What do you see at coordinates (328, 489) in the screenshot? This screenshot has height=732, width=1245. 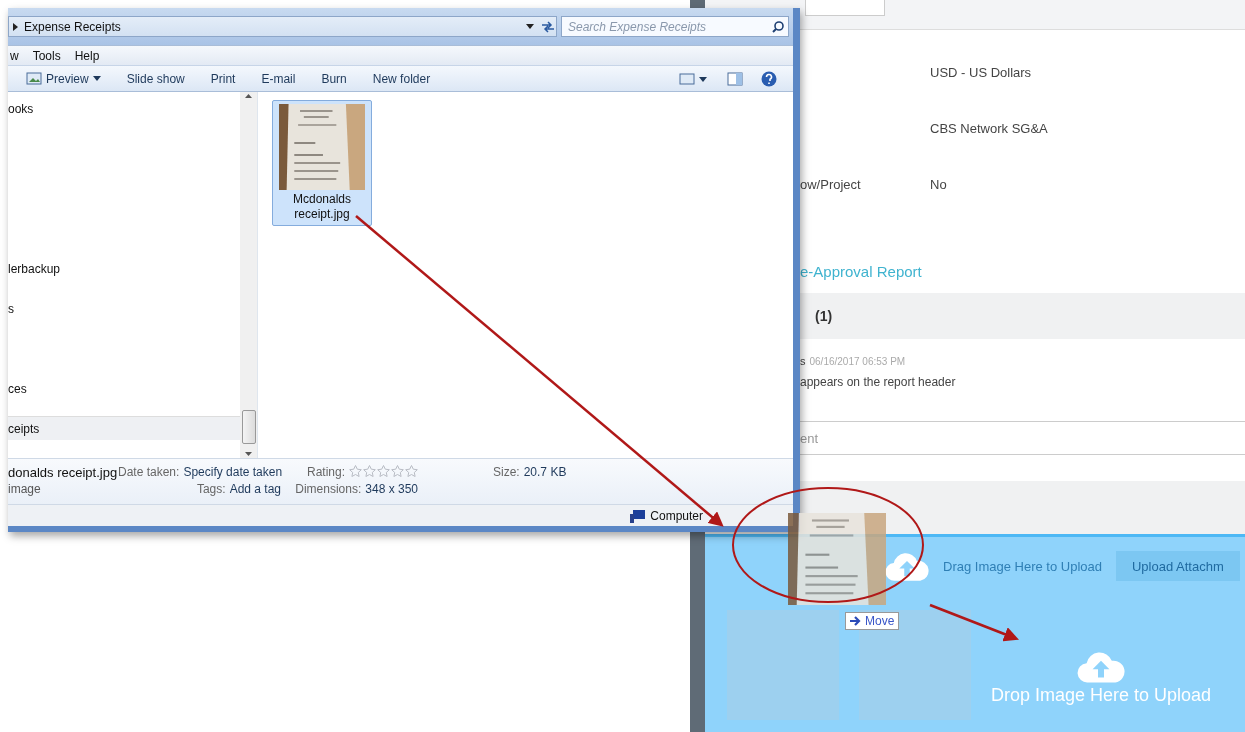 I see `detail-label: Dimensions:` at bounding box center [328, 489].